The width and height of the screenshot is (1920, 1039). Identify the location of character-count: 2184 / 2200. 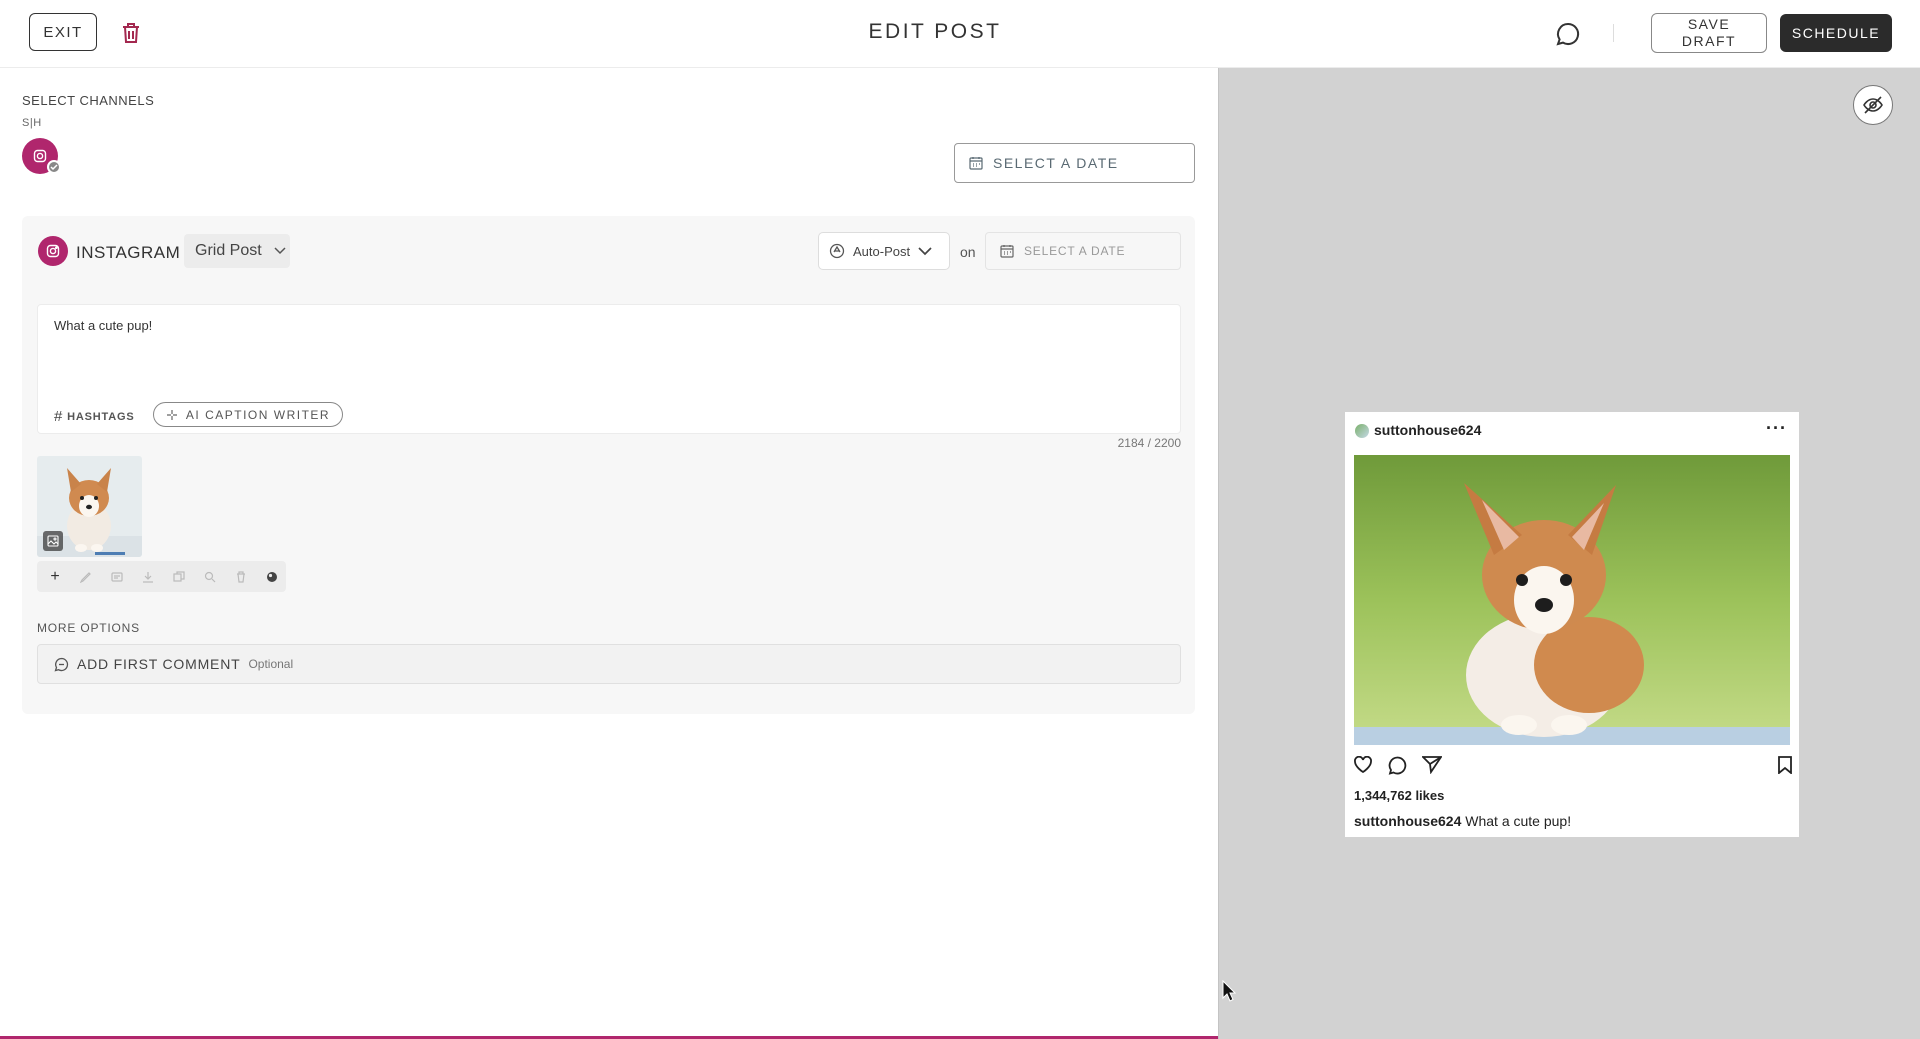
(1149, 443).